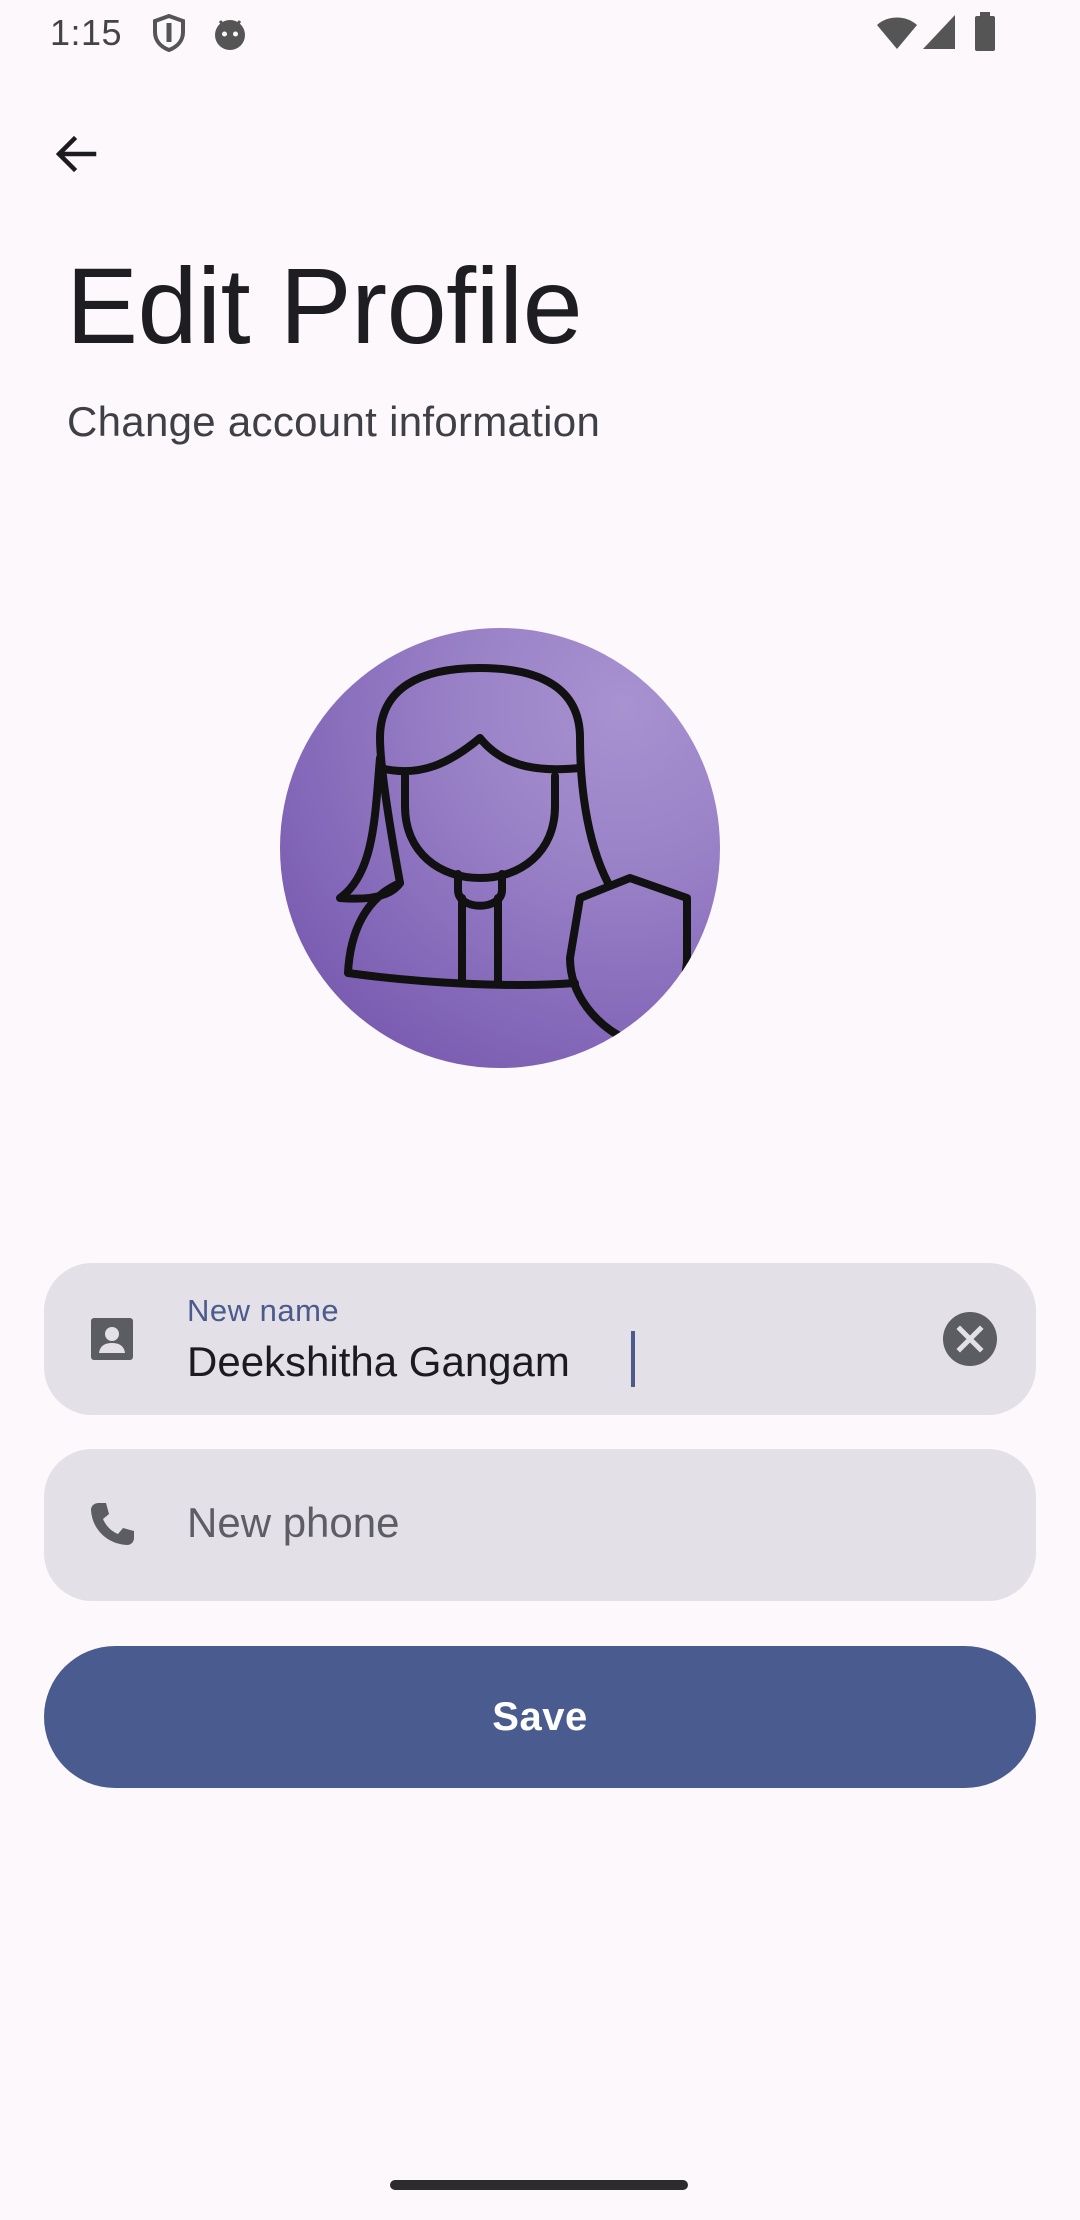 The image size is (1080, 2220). Describe the element at coordinates (939, 34) in the screenshot. I see `signal-icon` at that location.